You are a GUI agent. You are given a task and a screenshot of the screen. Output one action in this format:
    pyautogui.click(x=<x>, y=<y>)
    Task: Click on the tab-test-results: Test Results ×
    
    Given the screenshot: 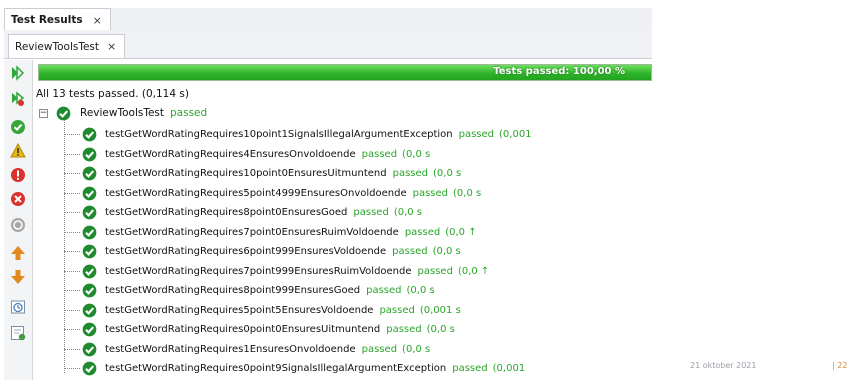 What is the action you would take?
    pyautogui.click(x=57, y=19)
    